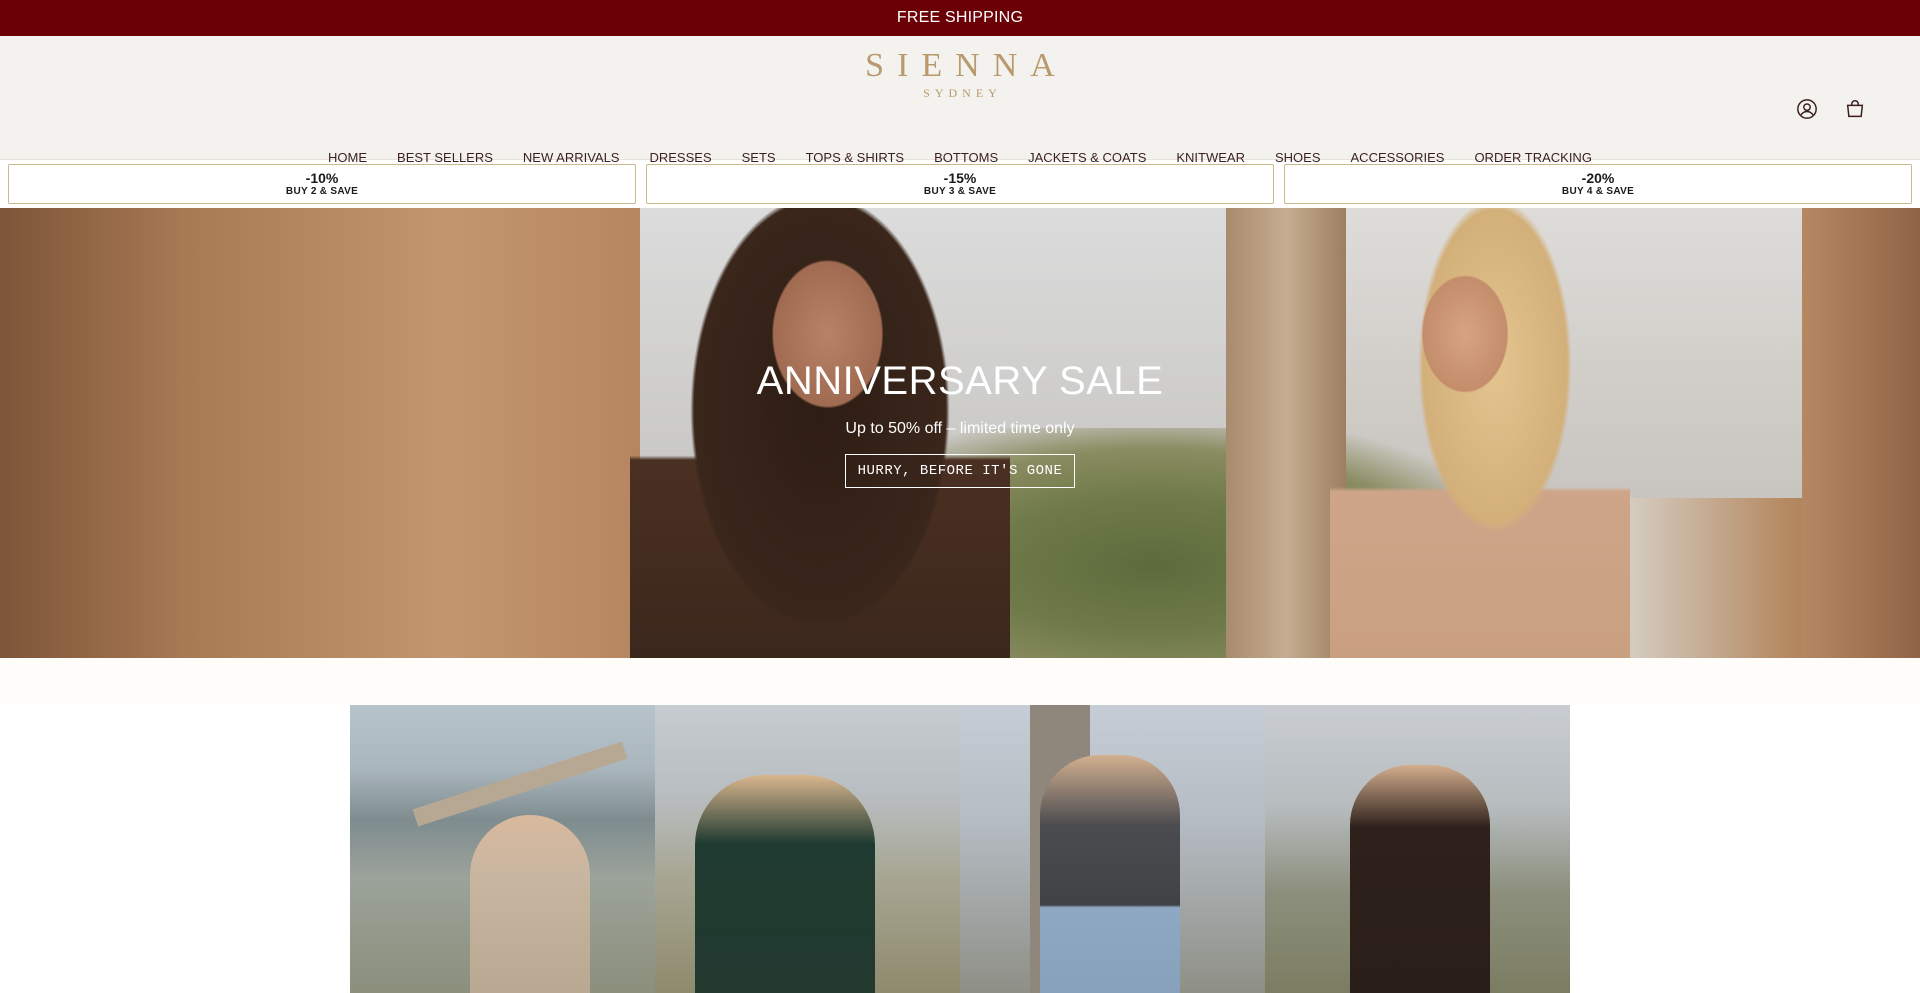 This screenshot has width=1920, height=993. Describe the element at coordinates (966, 65) in the screenshot. I see `brand-name: SIENNA` at that location.